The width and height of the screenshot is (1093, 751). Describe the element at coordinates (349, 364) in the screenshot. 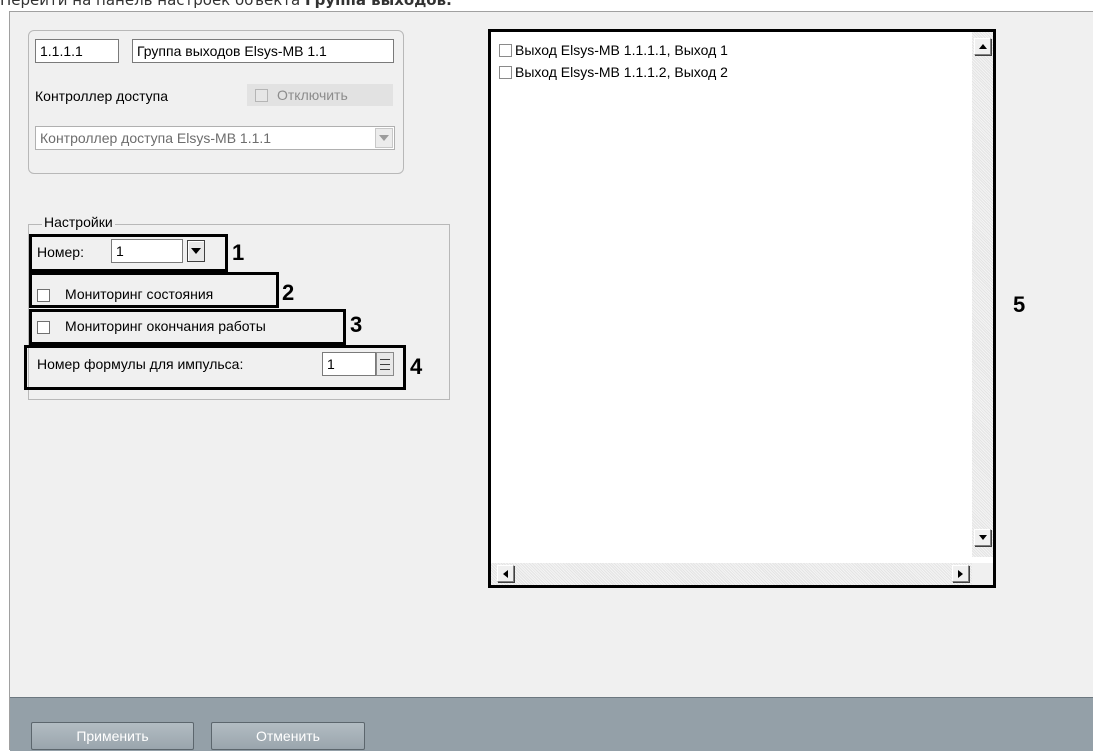

I see `impulse-spinner-field: 1` at that location.